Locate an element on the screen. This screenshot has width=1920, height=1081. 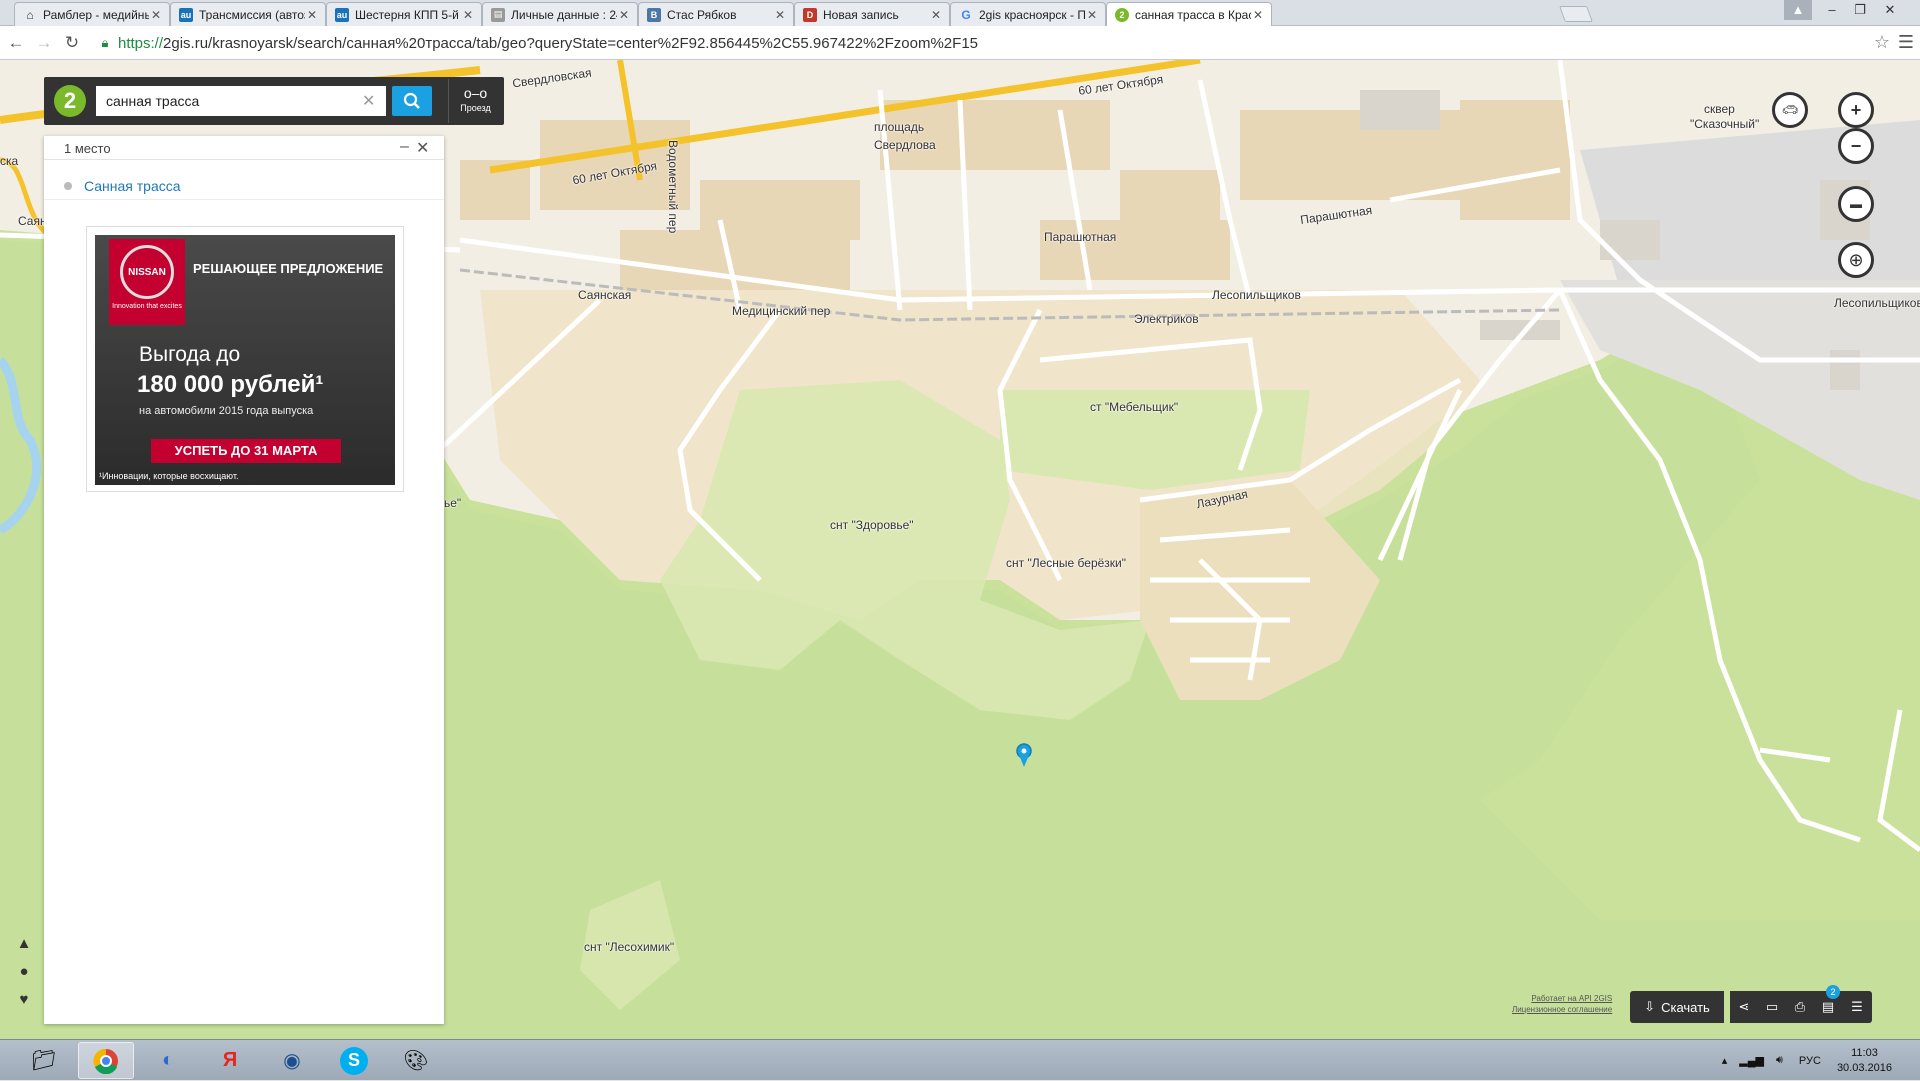
show-hidden-icons-icon: ▴ is located at coordinates (1725, 1060).